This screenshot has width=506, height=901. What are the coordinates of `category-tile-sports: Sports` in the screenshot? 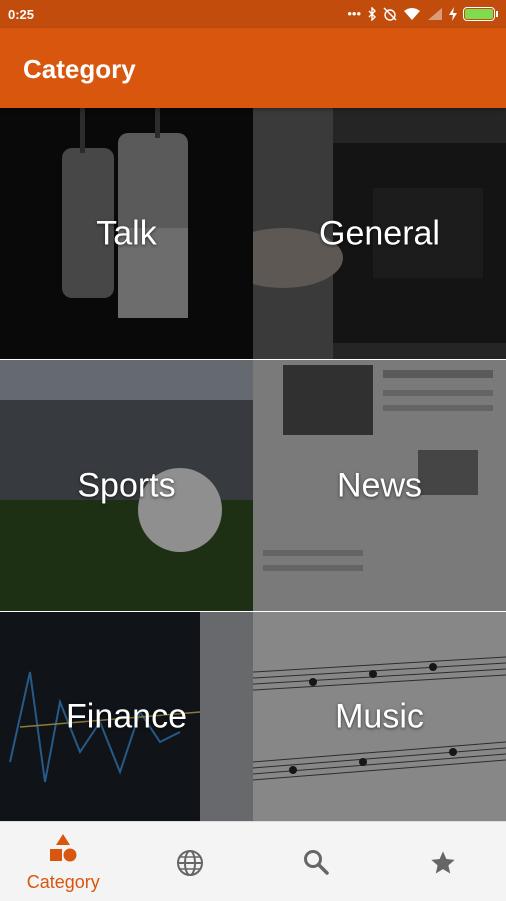 It's located at (126, 485).